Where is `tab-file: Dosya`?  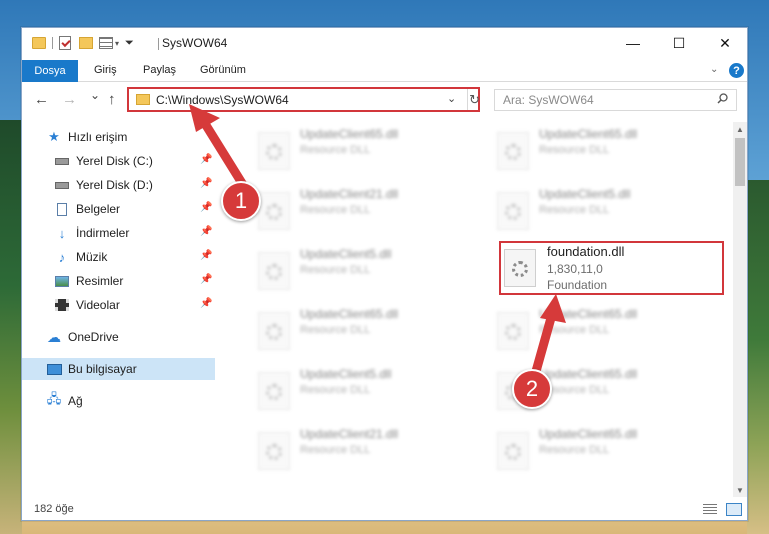 tab-file: Dosya is located at coordinates (50, 71).